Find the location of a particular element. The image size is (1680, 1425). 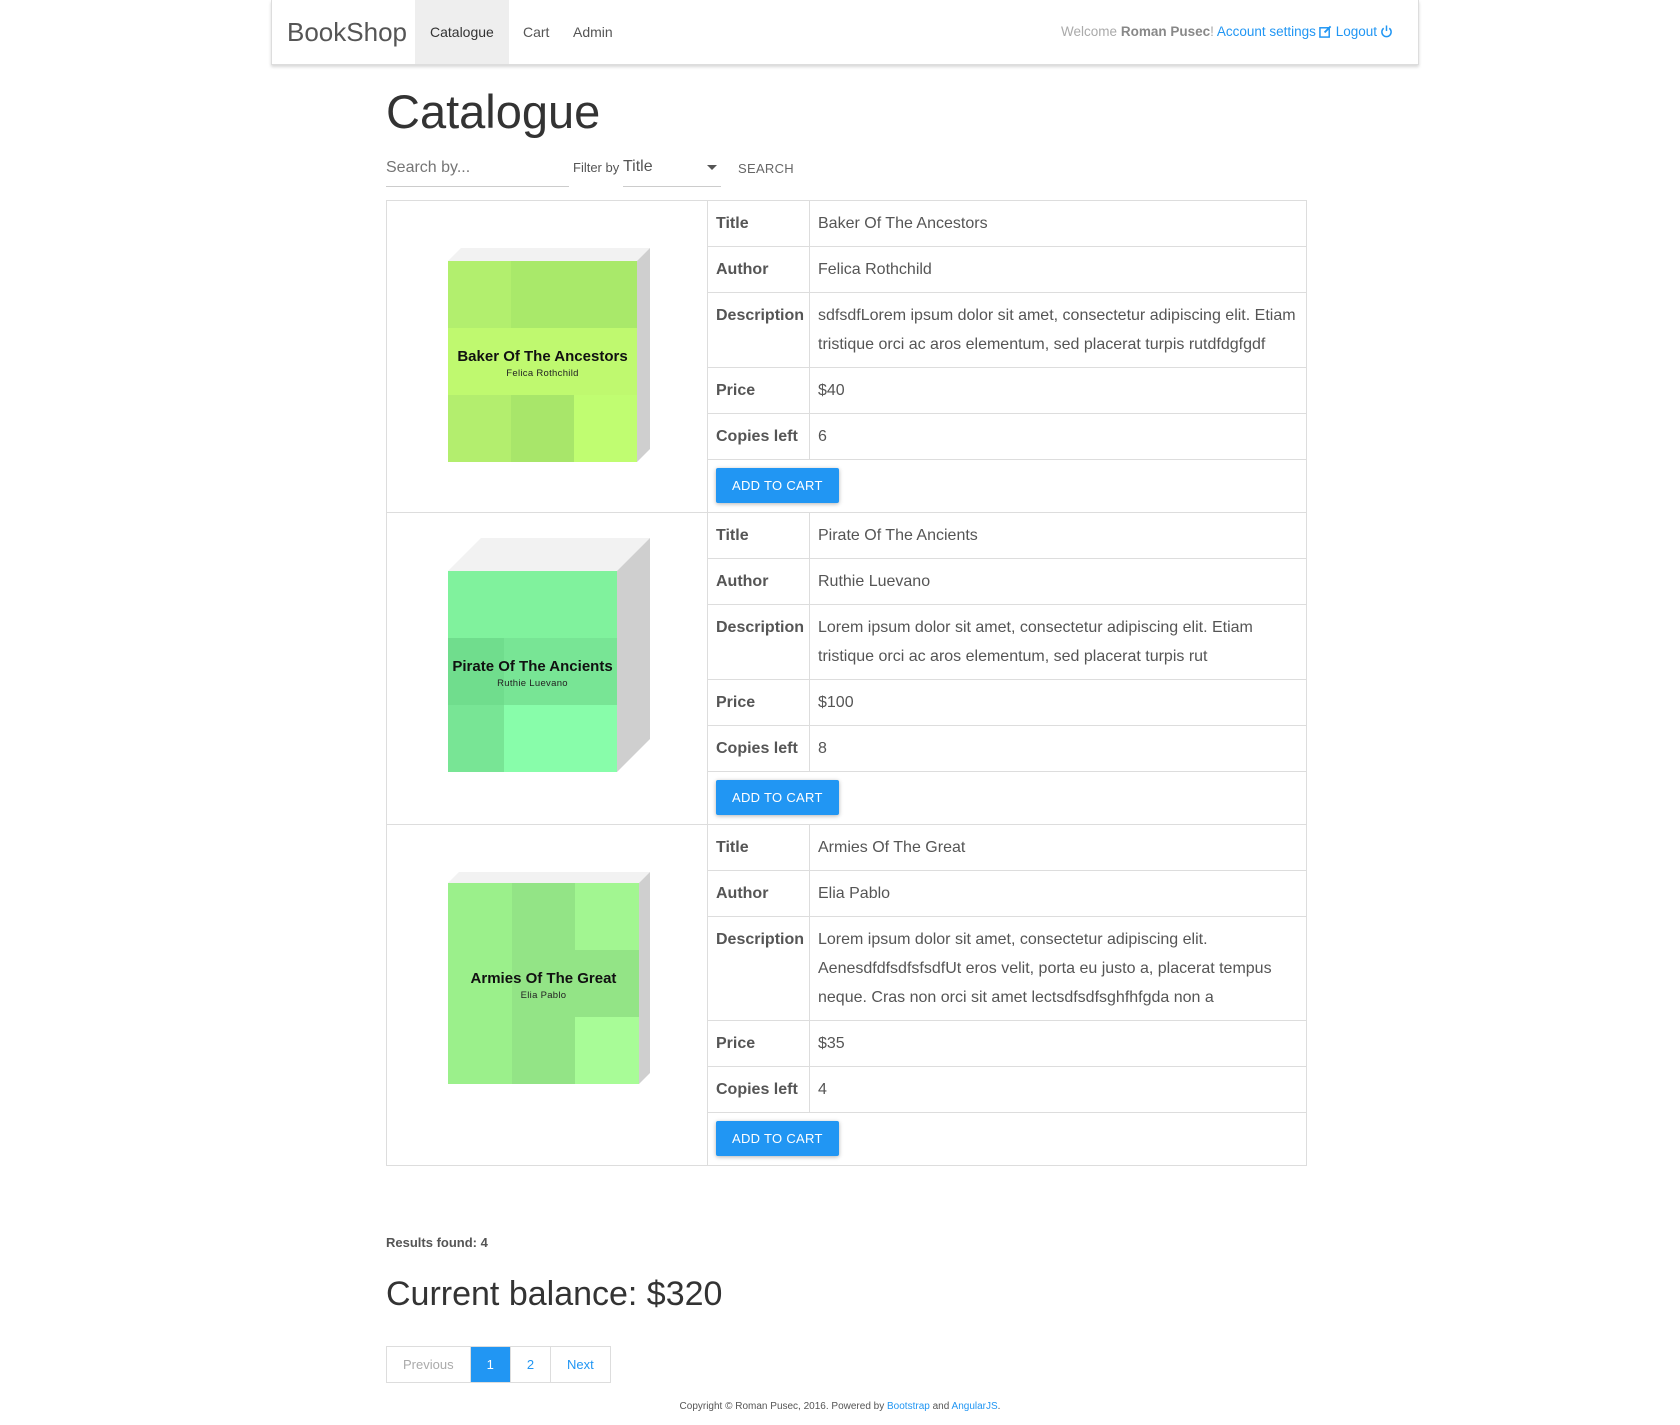

book-author: Elia Pablo is located at coordinates (854, 893).